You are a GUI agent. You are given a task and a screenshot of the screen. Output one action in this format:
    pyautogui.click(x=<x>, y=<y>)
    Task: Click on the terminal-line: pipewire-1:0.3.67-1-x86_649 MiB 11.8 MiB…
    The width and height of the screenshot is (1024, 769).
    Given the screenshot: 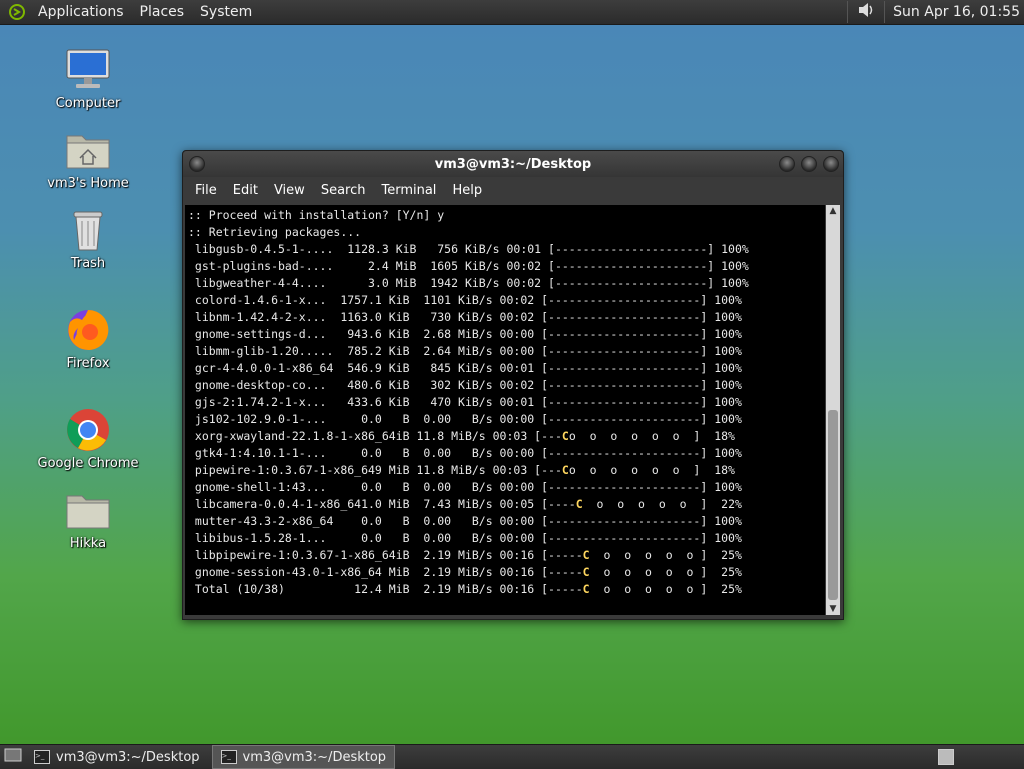 What is the action you would take?
    pyautogui.click(x=461, y=470)
    